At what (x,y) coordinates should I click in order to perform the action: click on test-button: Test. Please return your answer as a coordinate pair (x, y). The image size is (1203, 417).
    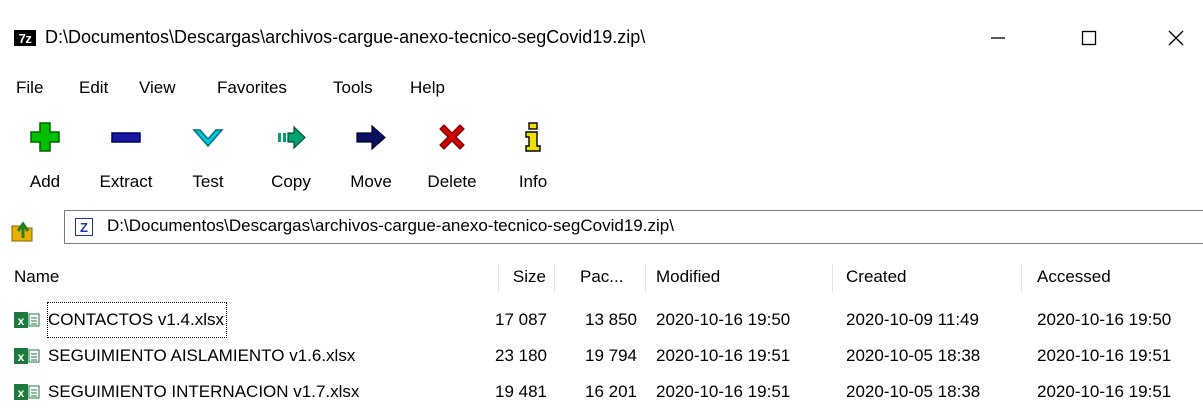
    Looking at the image, I should click on (208, 156).